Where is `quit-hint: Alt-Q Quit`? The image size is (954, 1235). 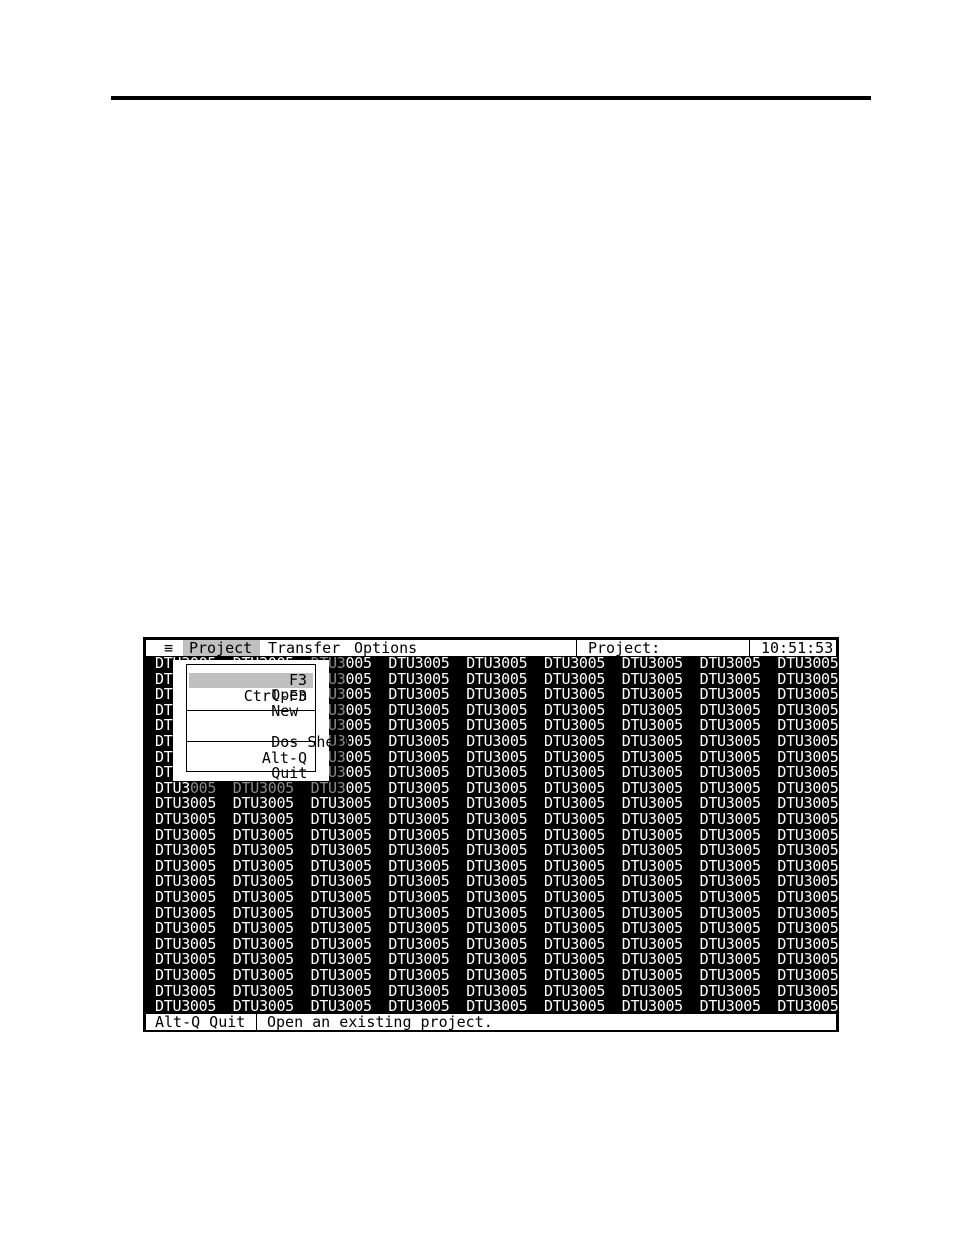 quit-hint: Alt-Q Quit is located at coordinates (200, 1022).